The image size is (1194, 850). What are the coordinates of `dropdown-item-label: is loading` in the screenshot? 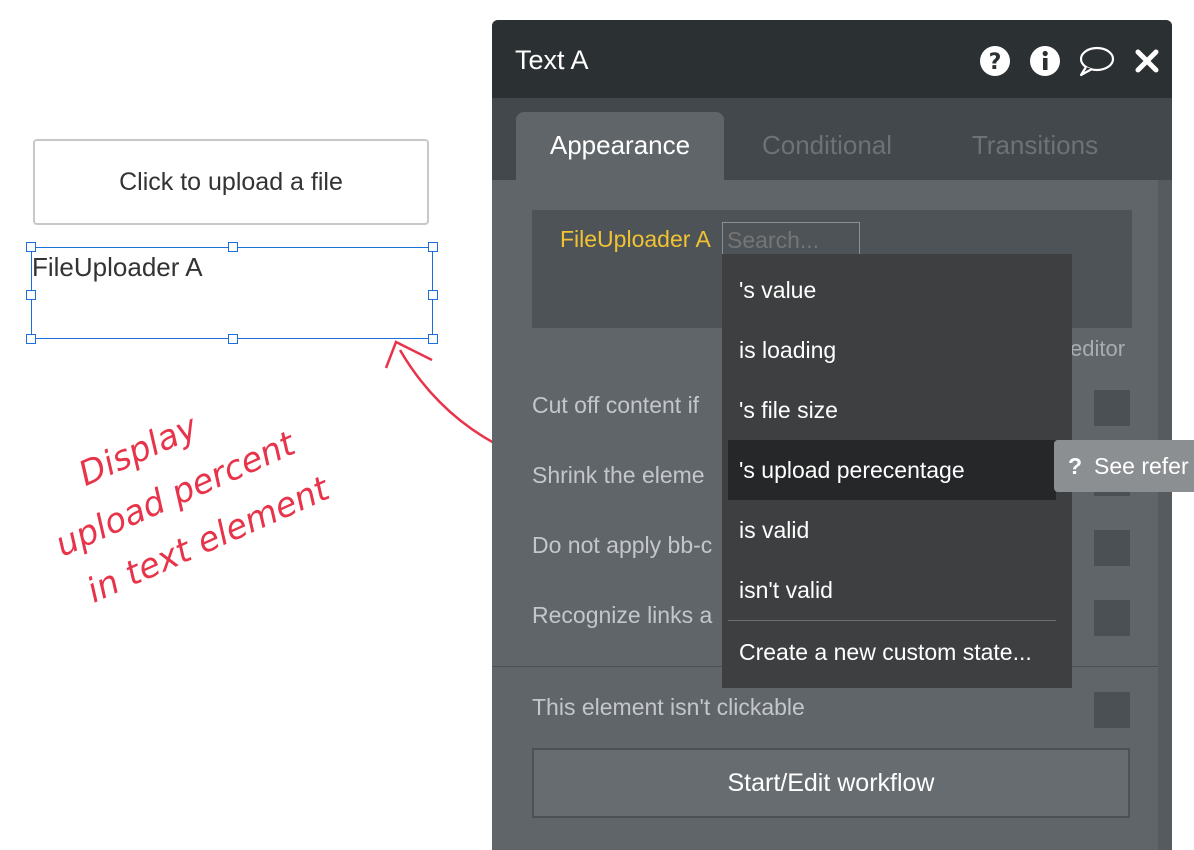 It's located at (788, 350).